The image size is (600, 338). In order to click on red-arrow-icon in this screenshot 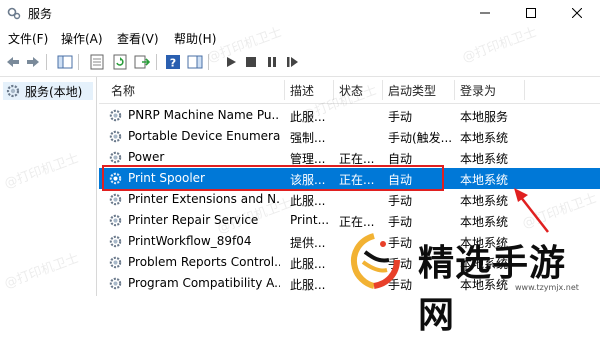, I will do `click(531, 210)`.